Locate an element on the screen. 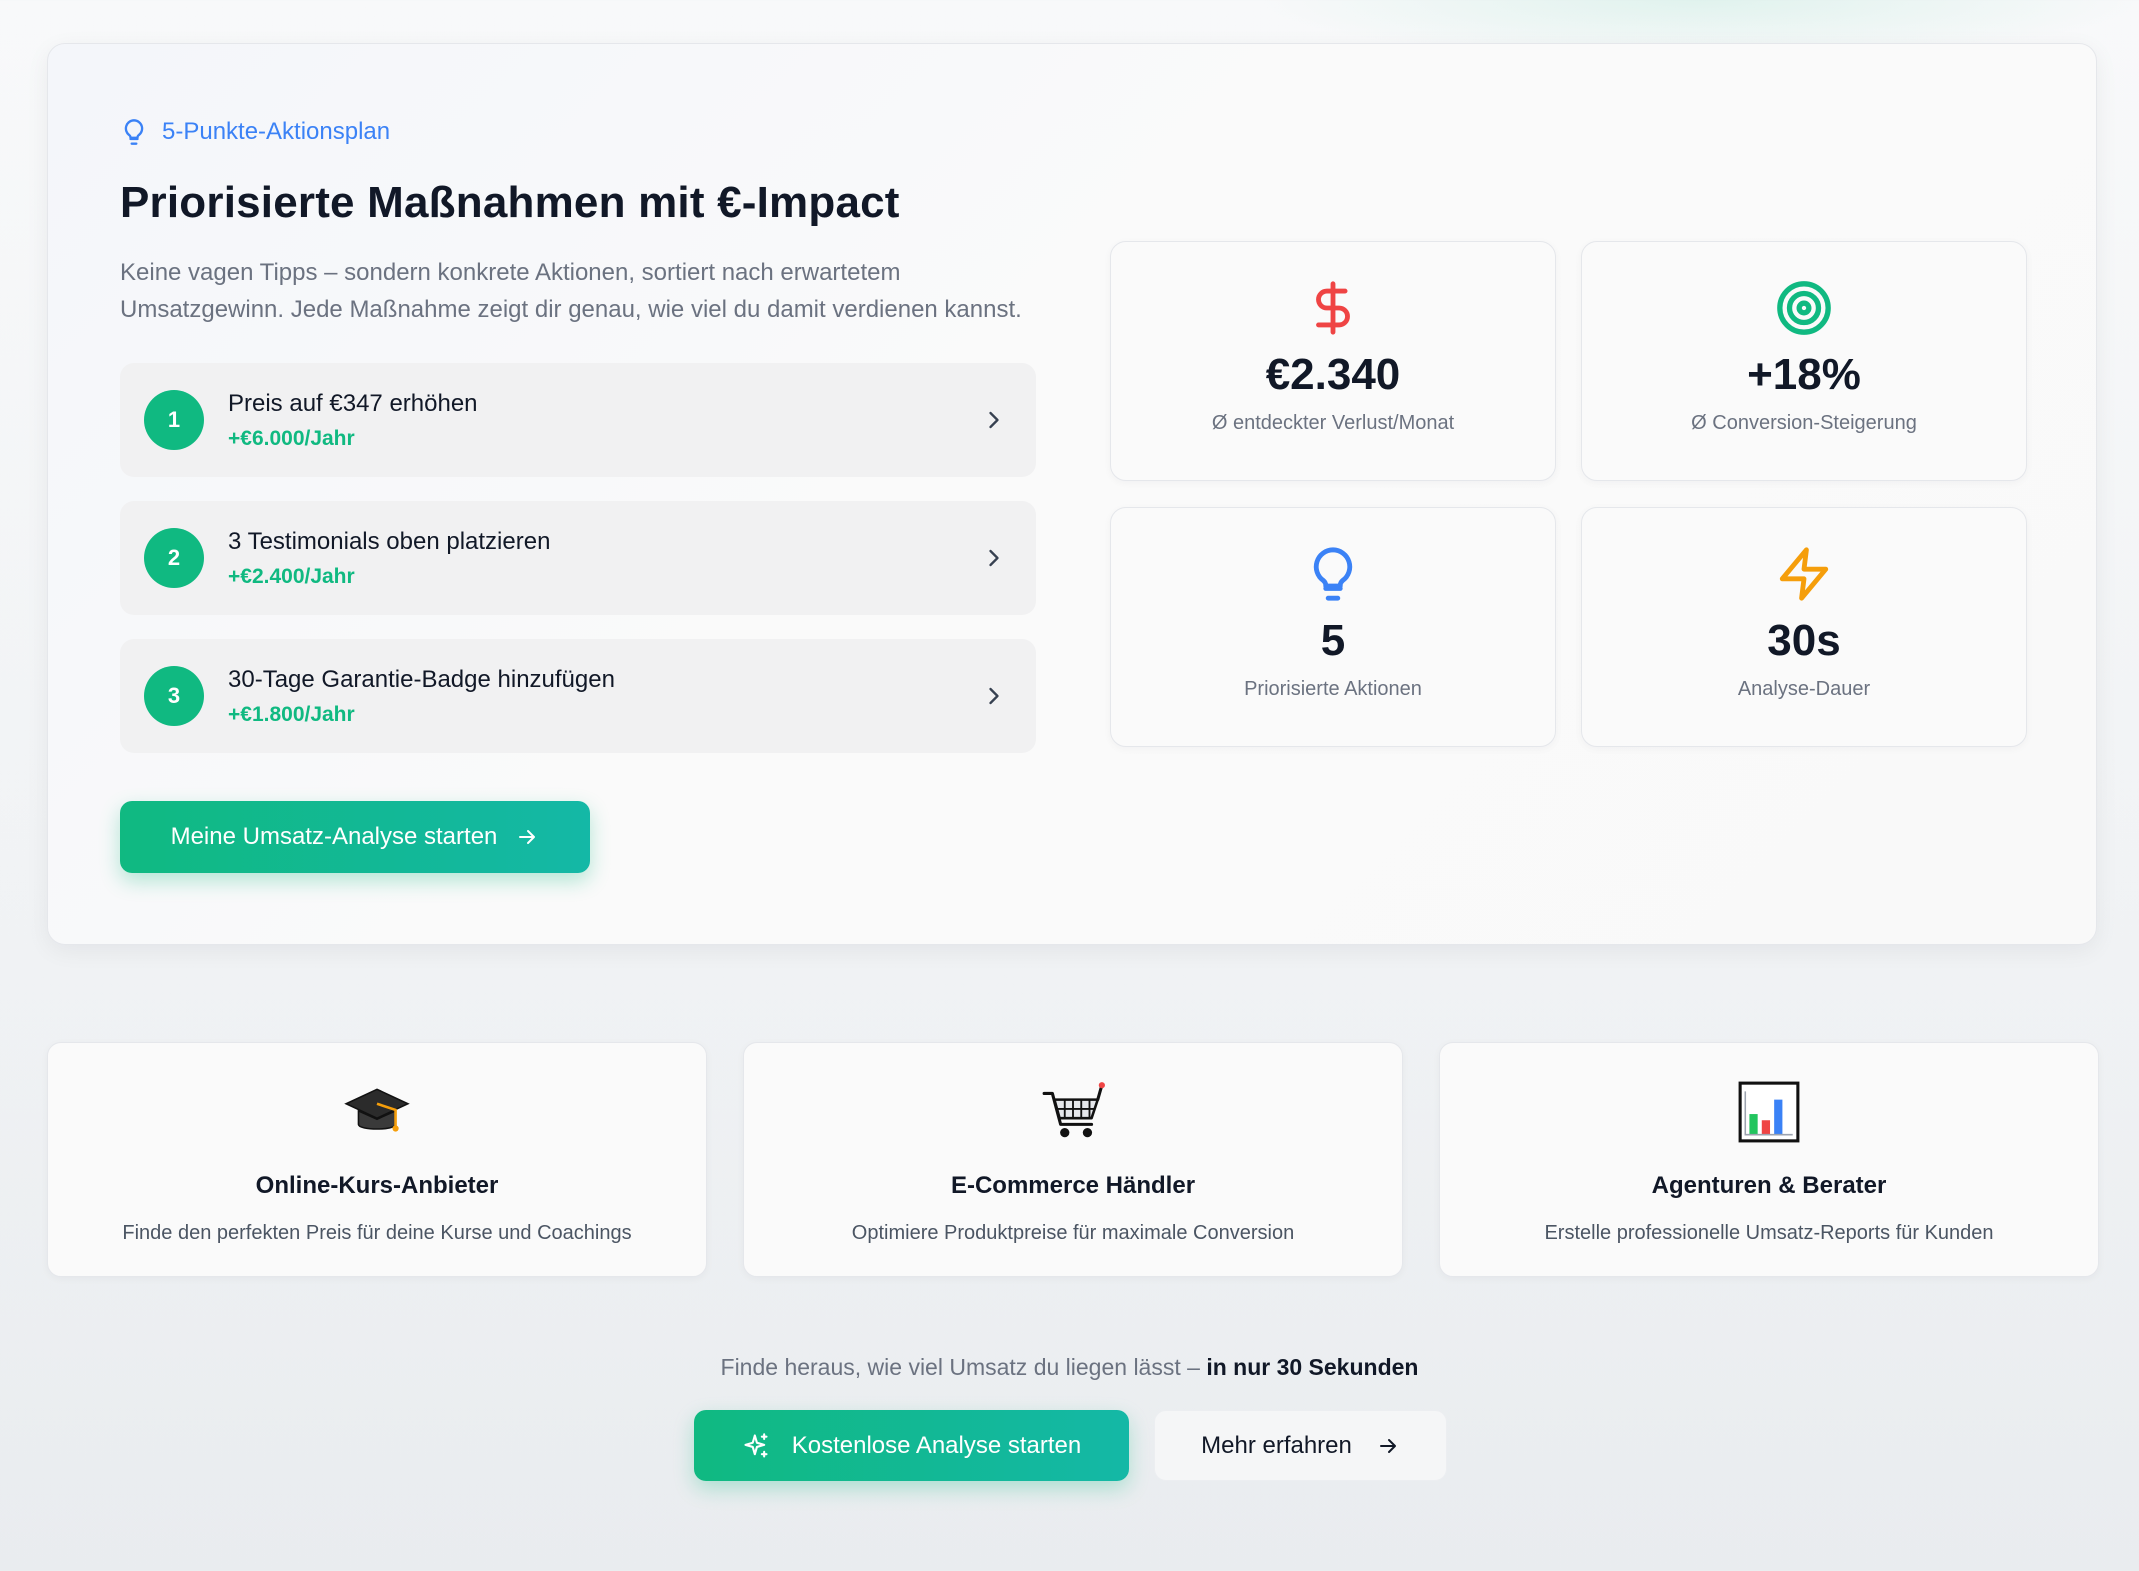  start-revenue-analysis-button: Meine Umsatz-Analyse starten is located at coordinates (355, 837).